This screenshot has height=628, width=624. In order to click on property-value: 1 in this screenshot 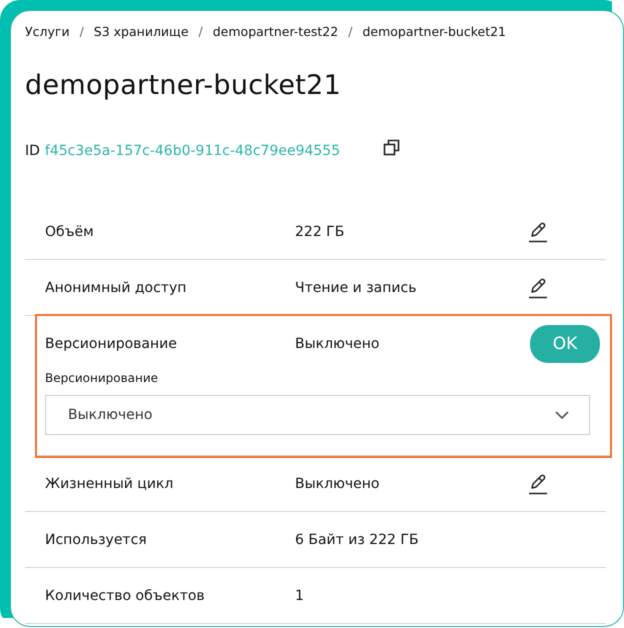, I will do `click(300, 596)`.